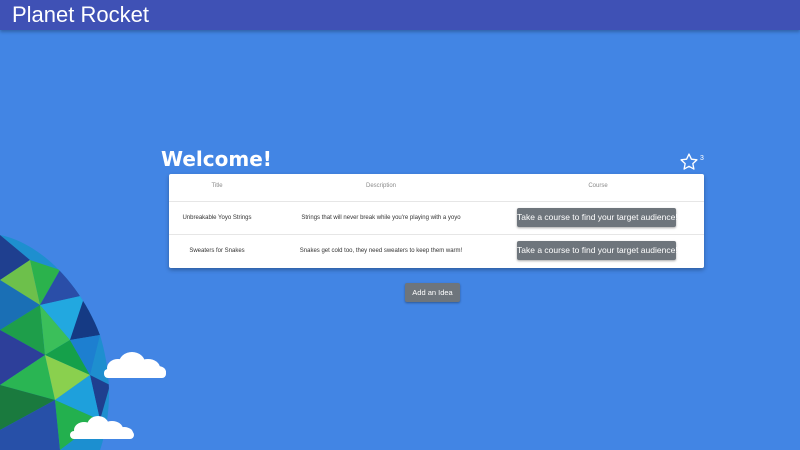  What do you see at coordinates (217, 186) in the screenshot?
I see `column-header-title: Title` at bounding box center [217, 186].